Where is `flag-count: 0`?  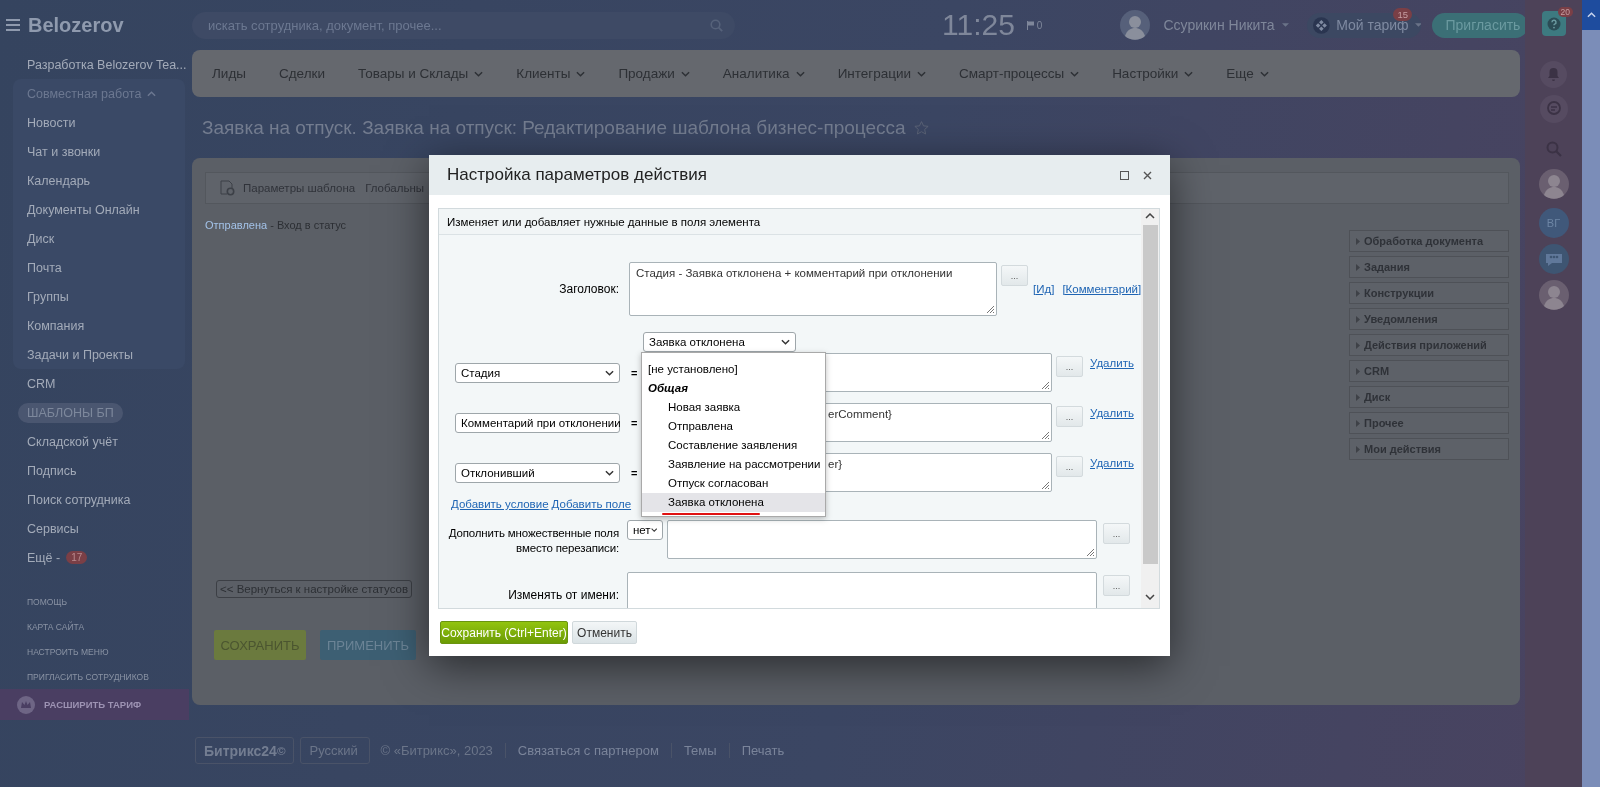
flag-count: 0 is located at coordinates (1039, 25).